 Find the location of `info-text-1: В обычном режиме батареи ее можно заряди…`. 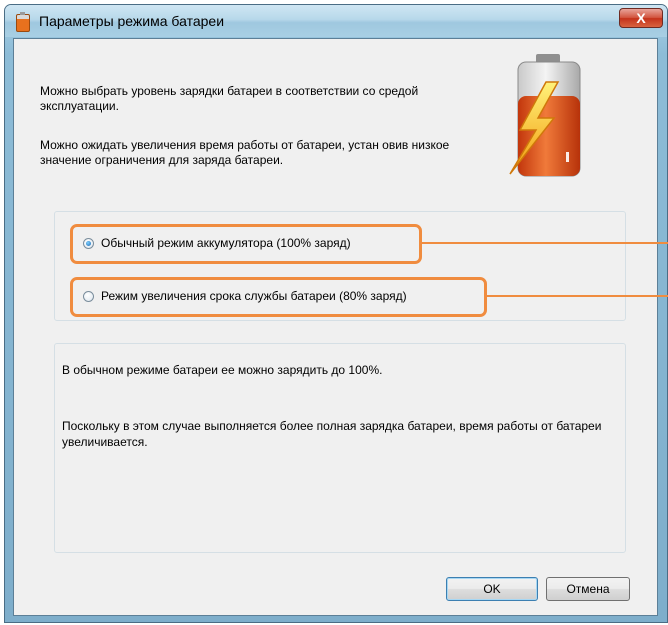

info-text-1: В обычном режиме батареи ее можно заряди… is located at coordinates (222, 370).